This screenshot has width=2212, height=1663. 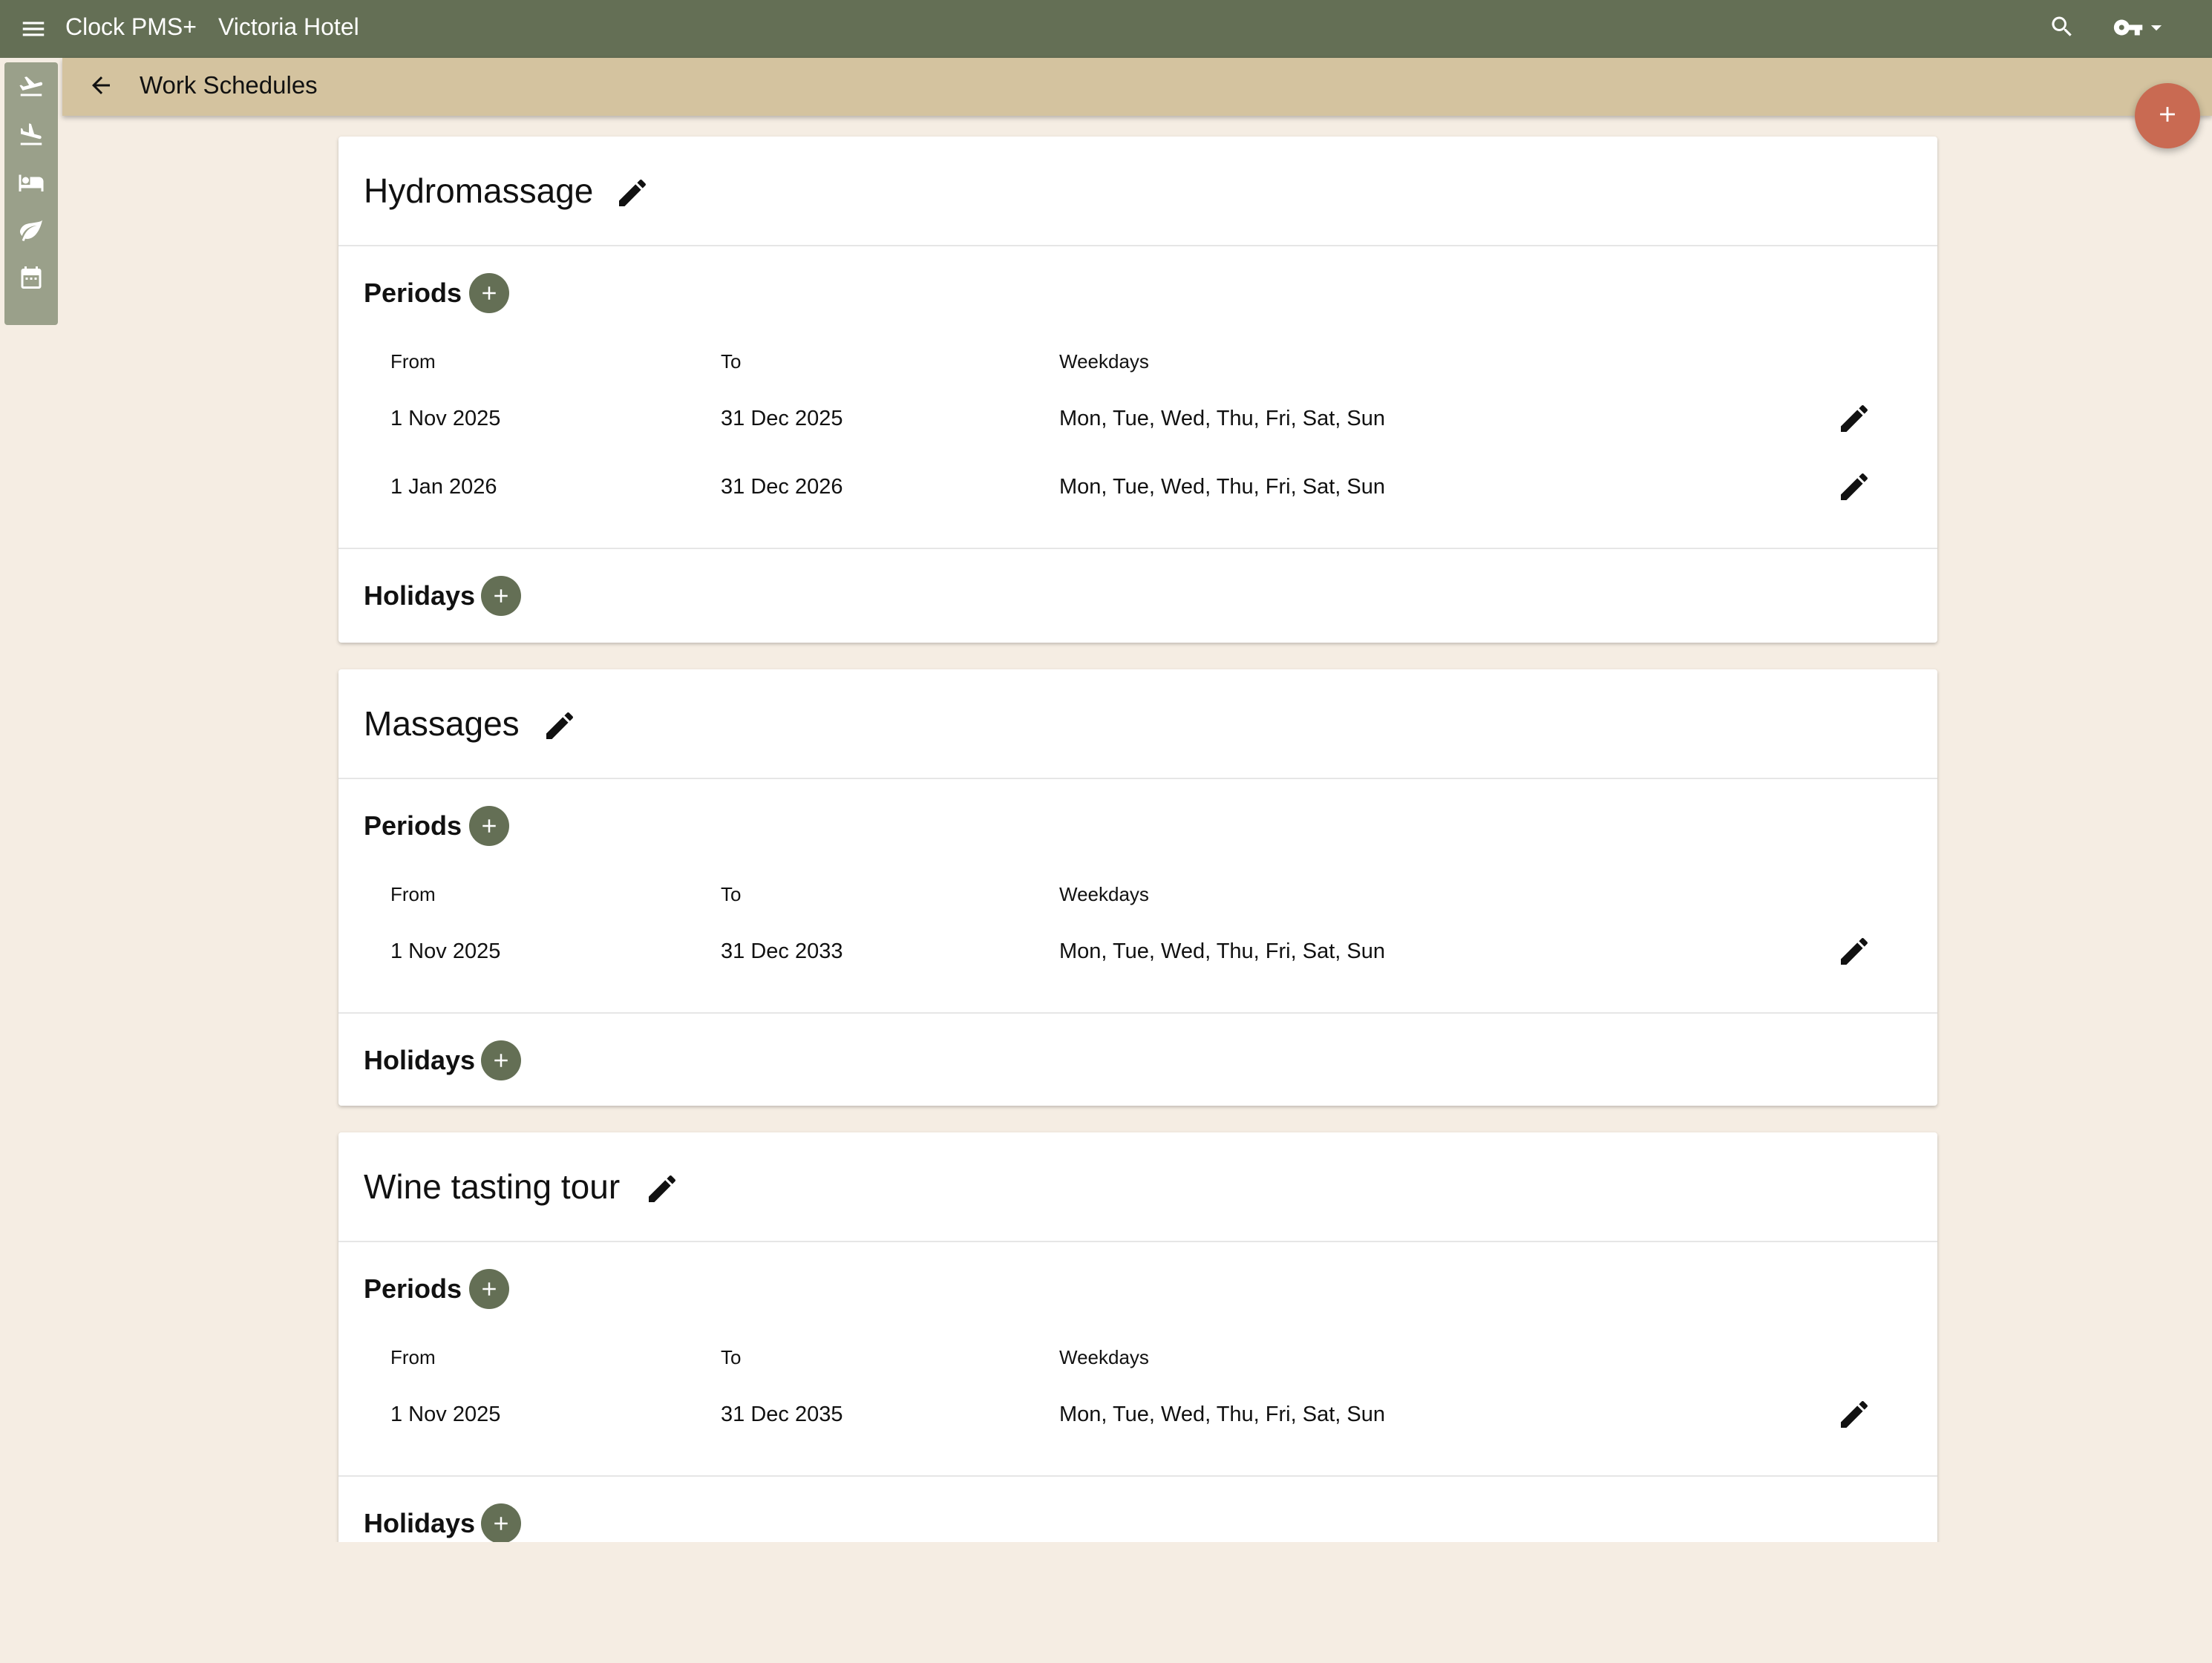 I want to click on schedule-name: Massages, so click(x=442, y=723).